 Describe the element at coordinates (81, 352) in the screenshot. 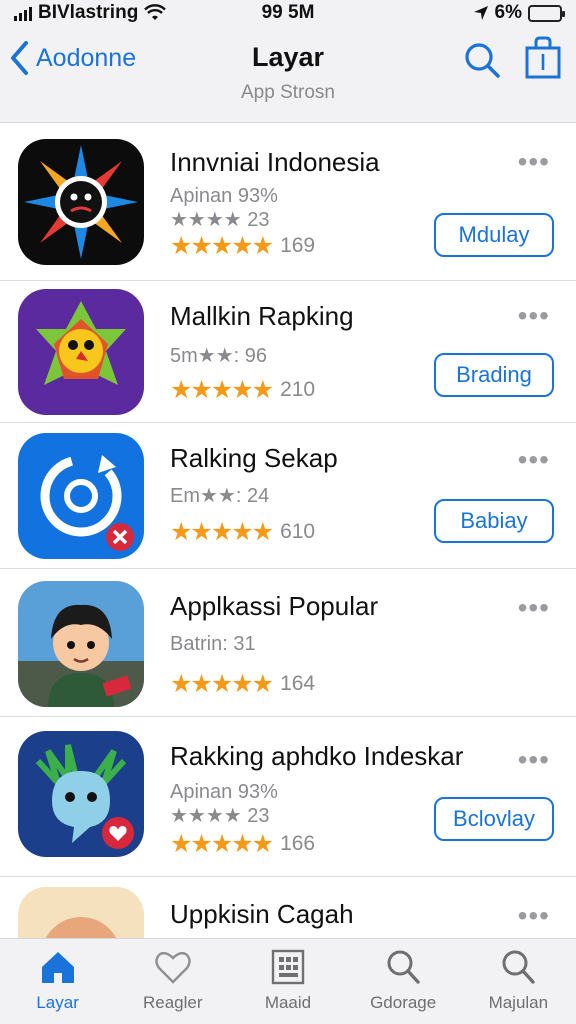

I see `leaf-creature-app-icon` at that location.